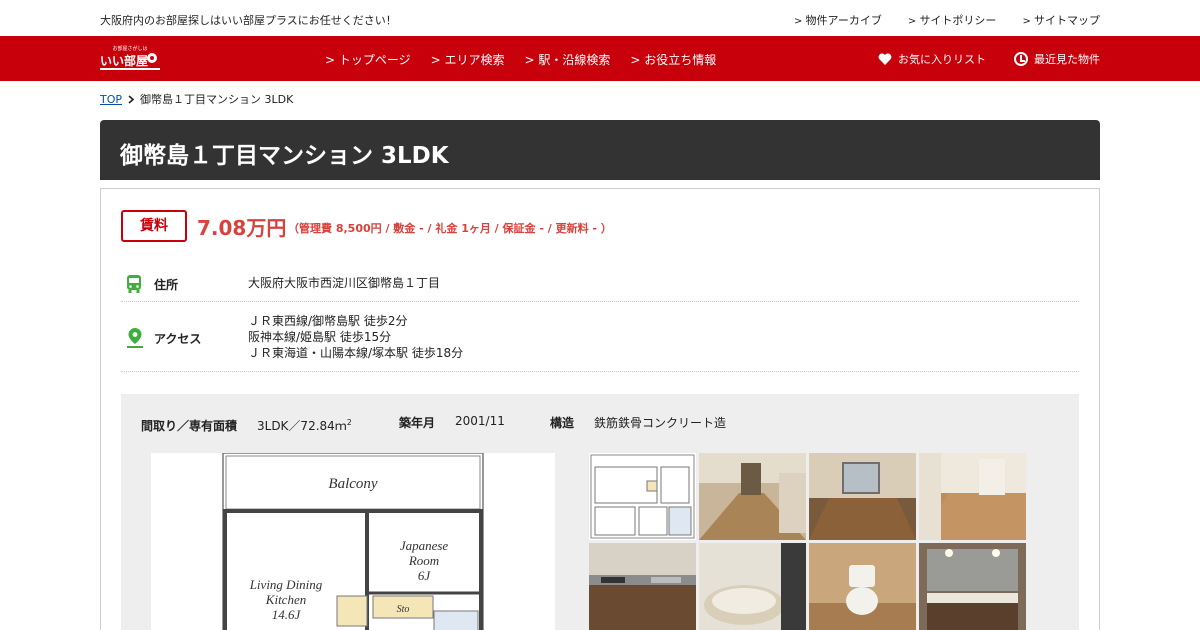 Image resolution: width=1200 pixels, height=630 pixels. Describe the element at coordinates (1061, 20) in the screenshot. I see `top-link-sitemap: サイトマップ` at that location.